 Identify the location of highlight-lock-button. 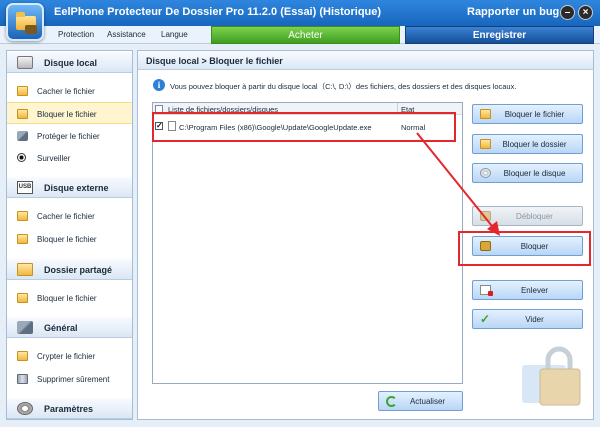
(524, 248).